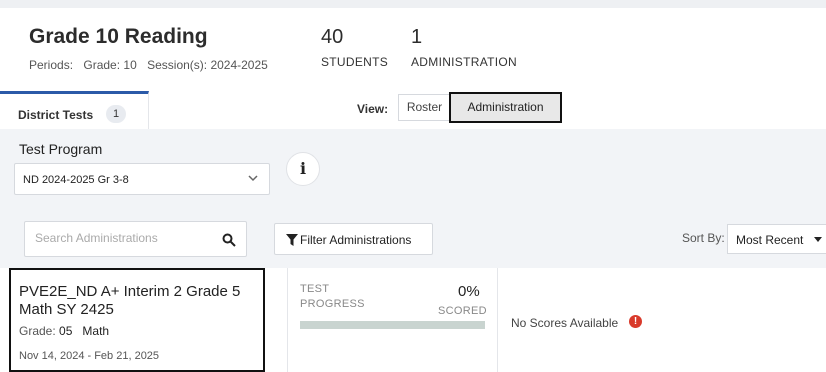  I want to click on caret-down-icon, so click(818, 239).